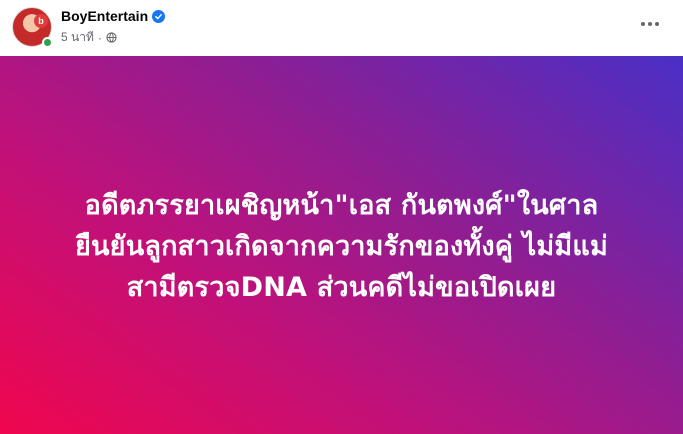 Image resolution: width=683 pixels, height=434 pixels. I want to click on verified-badge-icon, so click(159, 16).